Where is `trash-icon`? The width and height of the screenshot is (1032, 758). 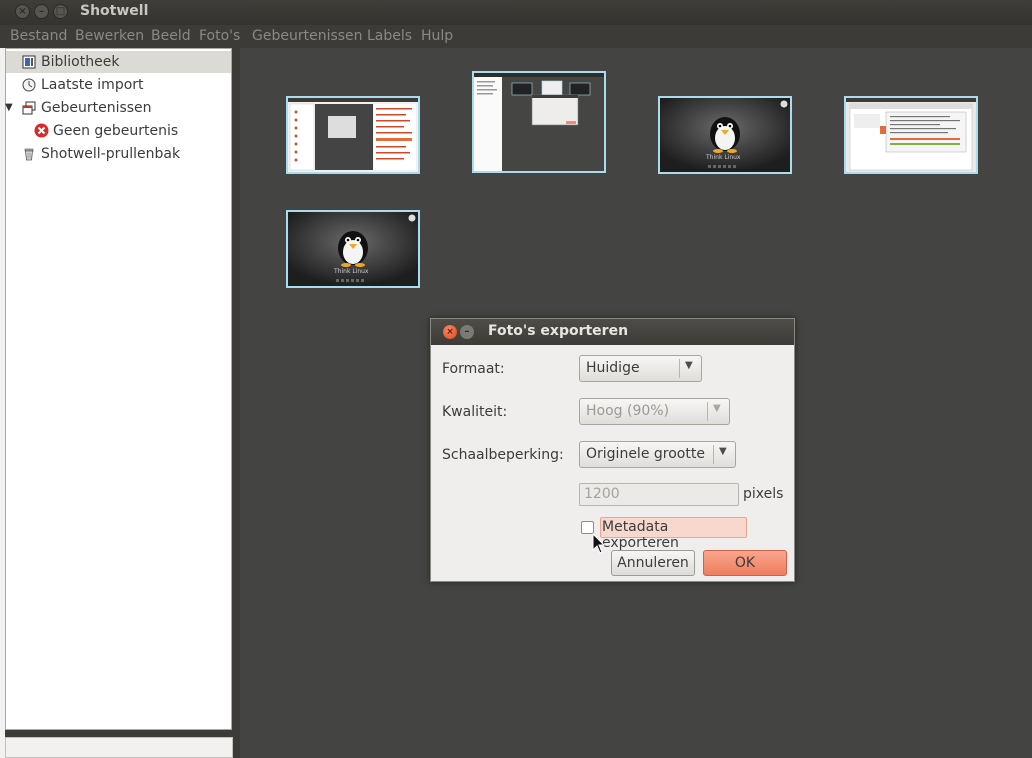
trash-icon is located at coordinates (29, 154).